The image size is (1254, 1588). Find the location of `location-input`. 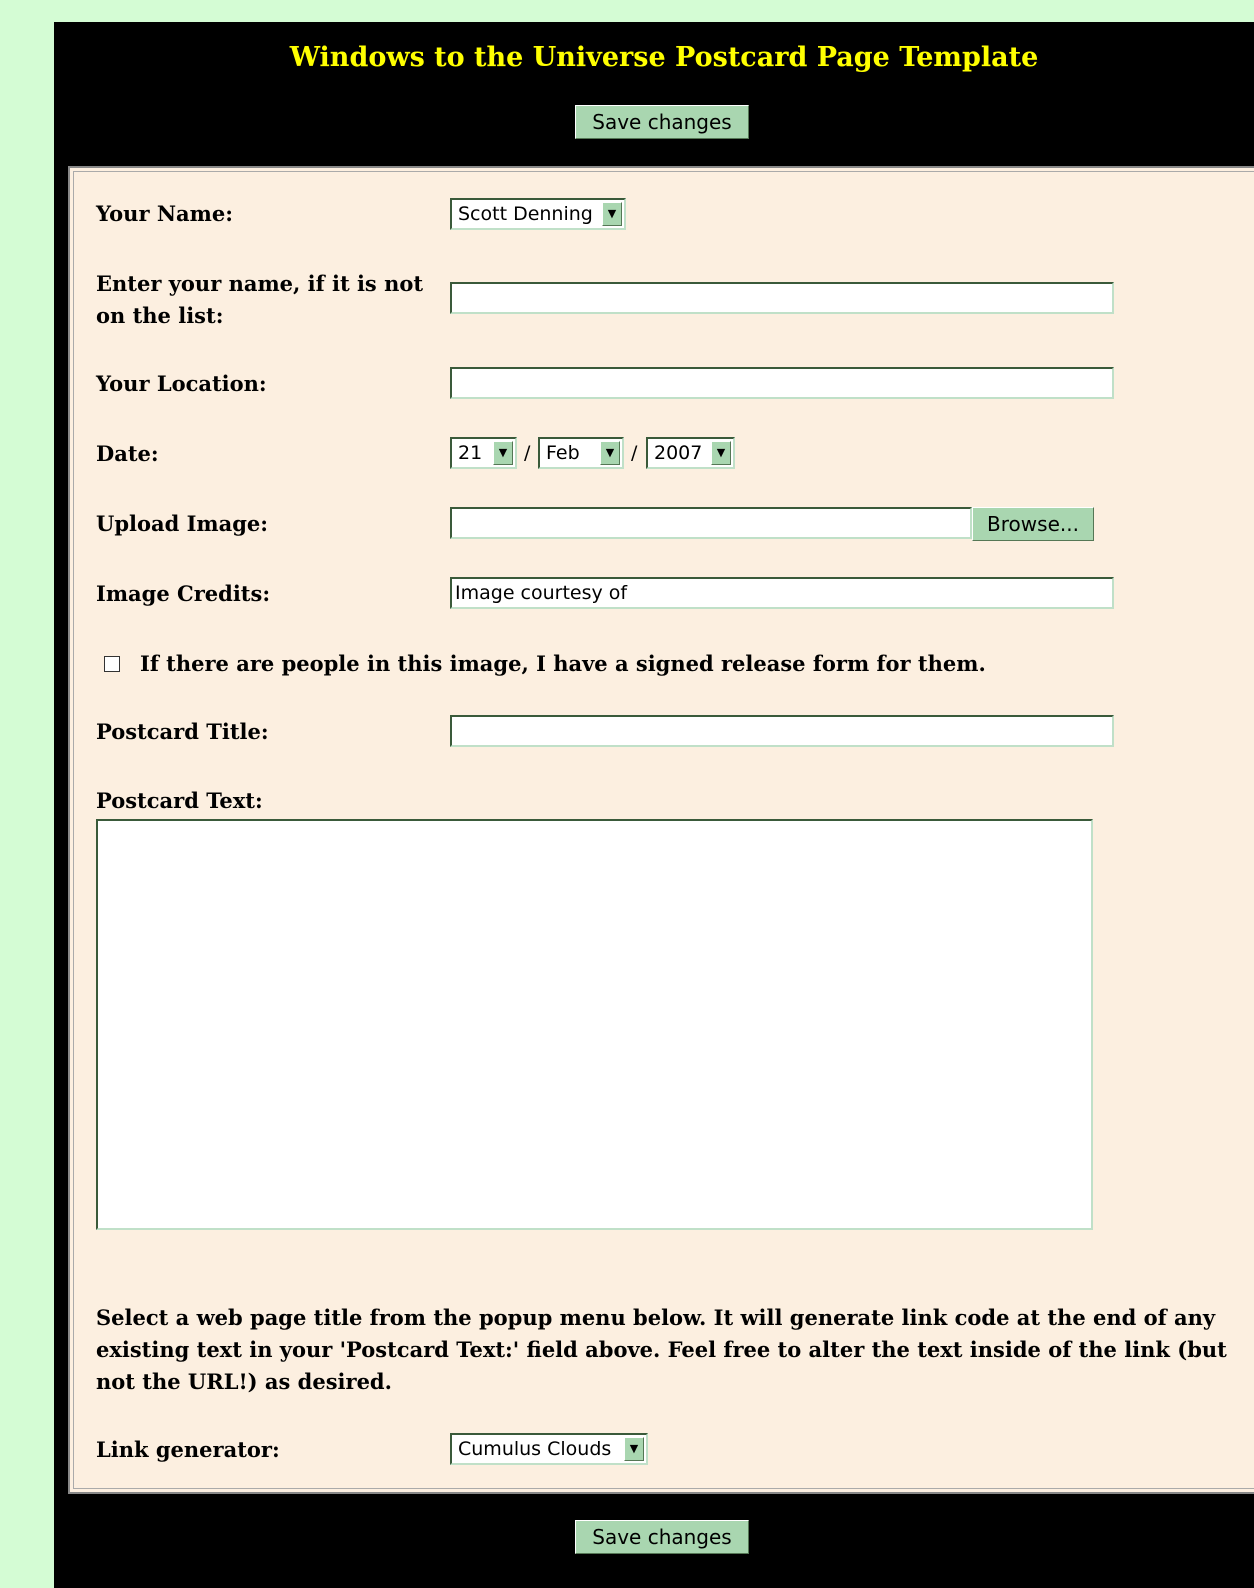

location-input is located at coordinates (782, 383).